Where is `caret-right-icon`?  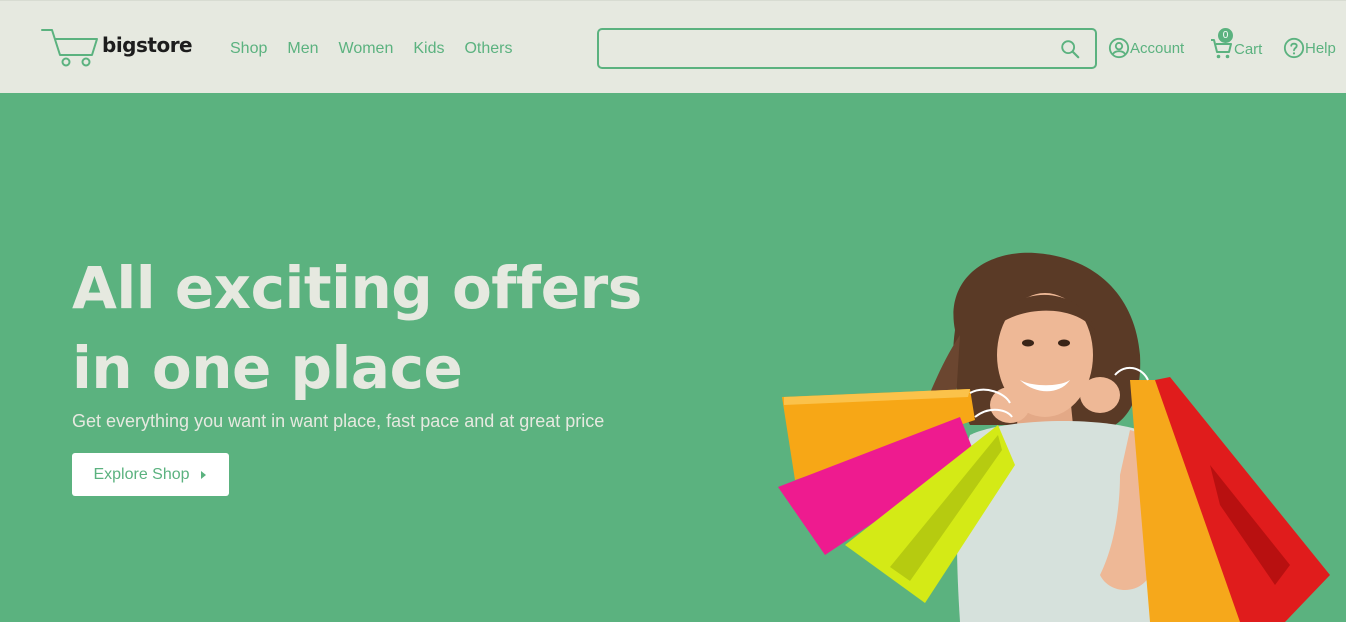 caret-right-icon is located at coordinates (203, 474).